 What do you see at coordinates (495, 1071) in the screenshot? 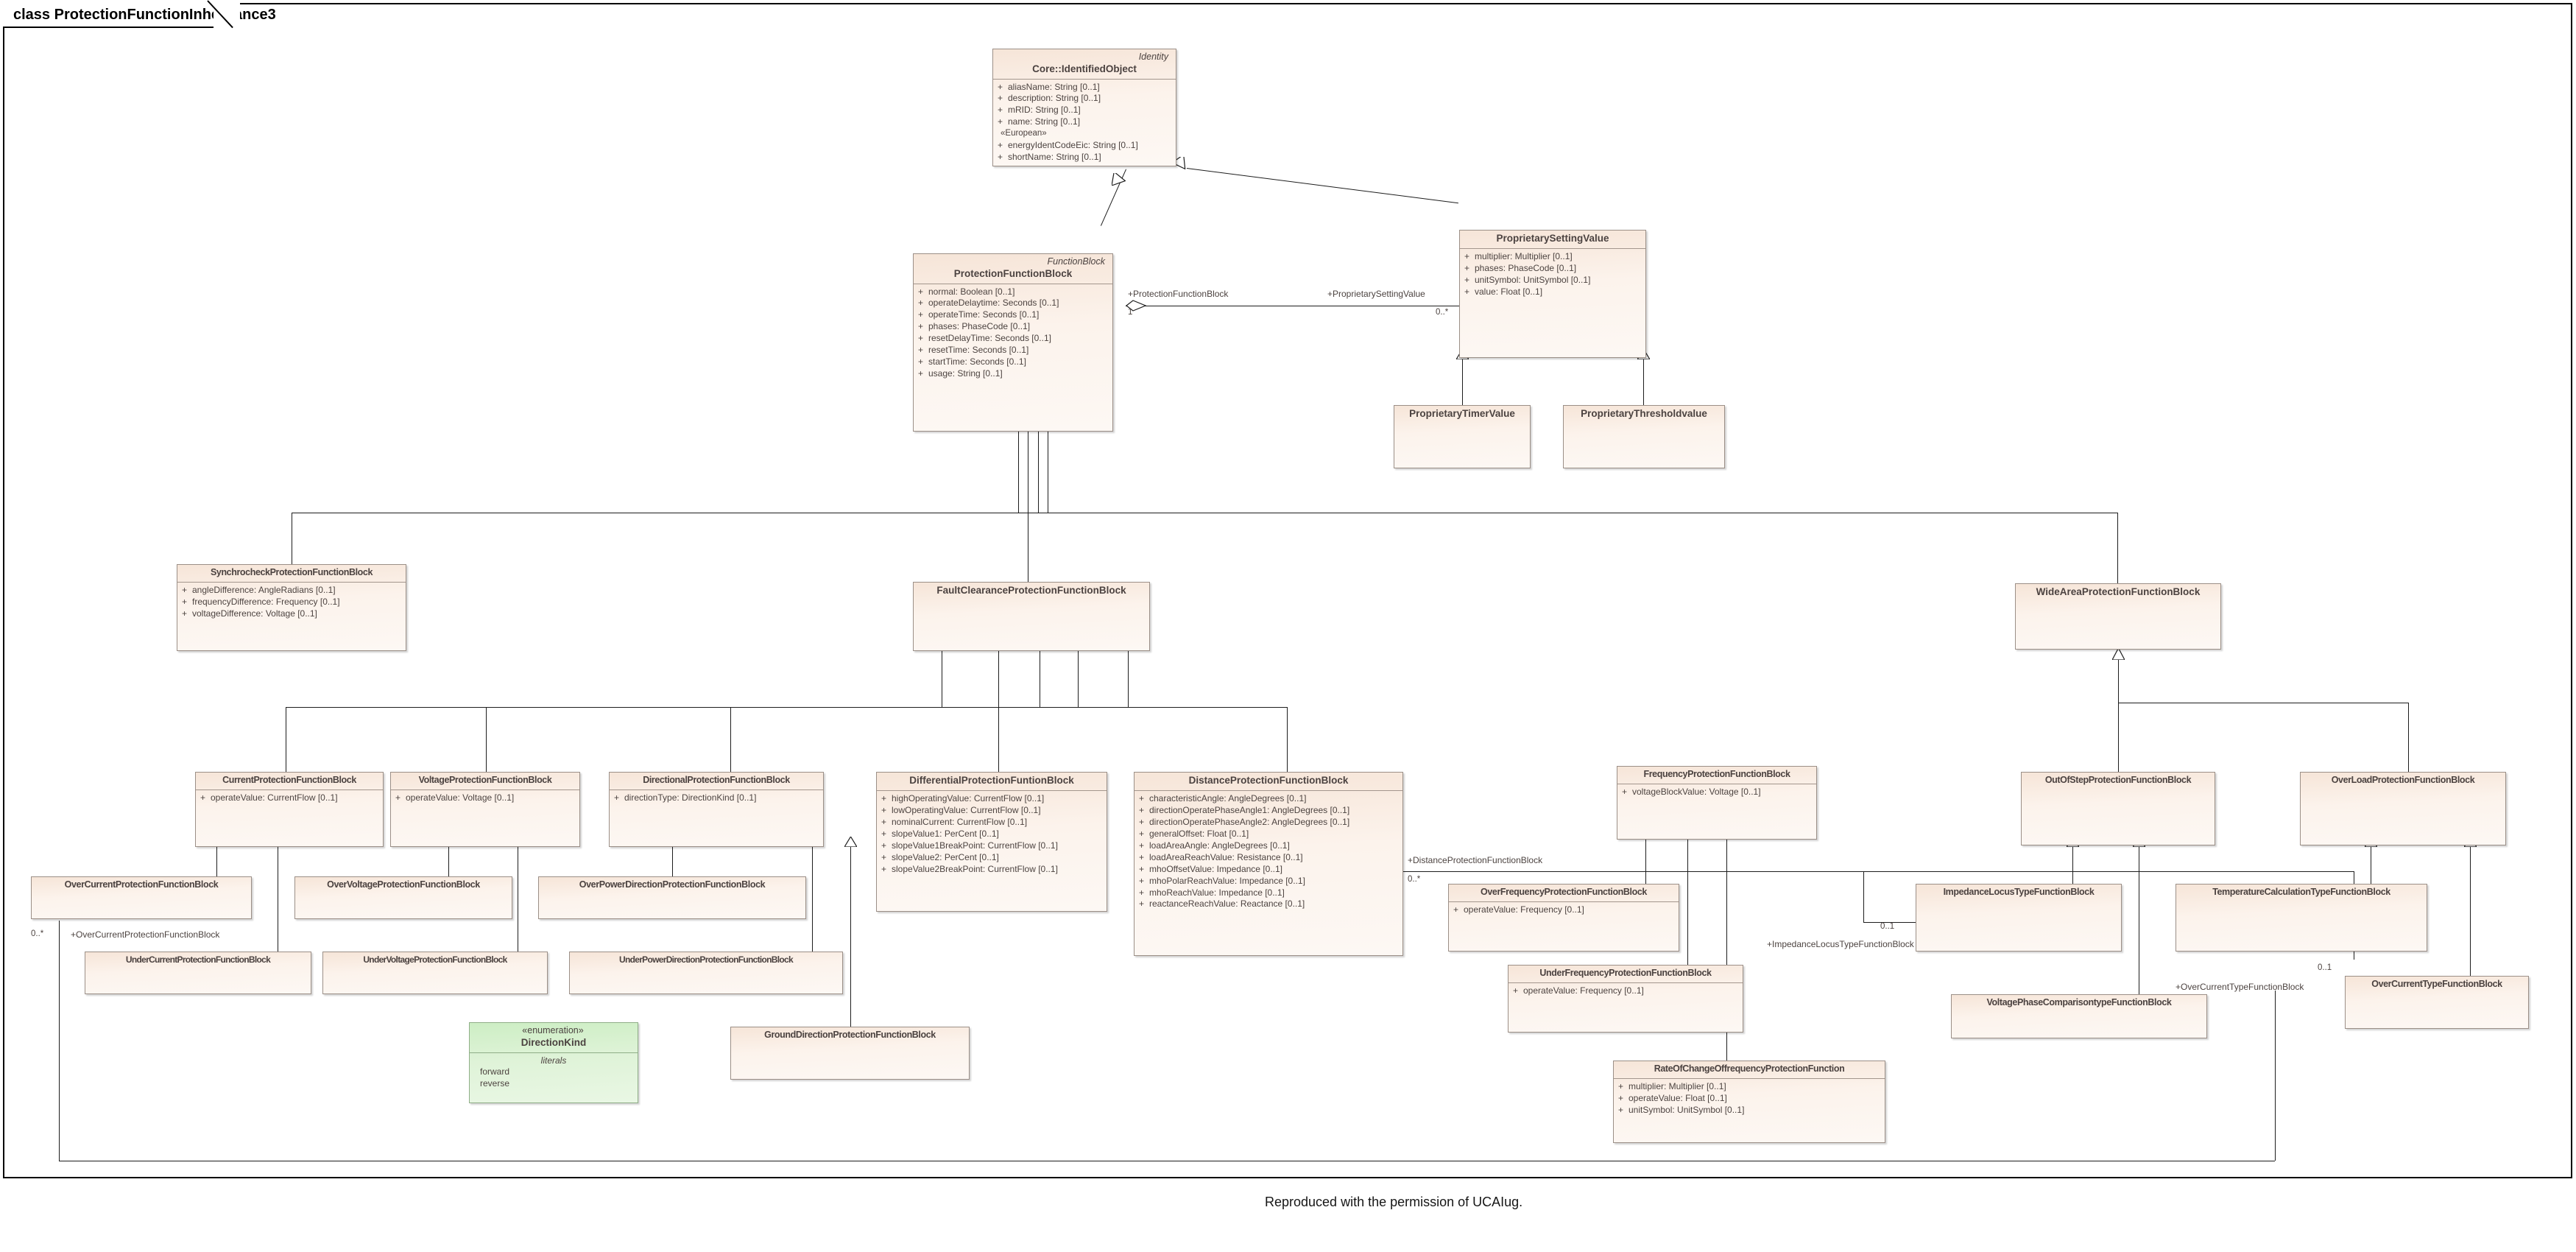
I see `literal-row: forward` at bounding box center [495, 1071].